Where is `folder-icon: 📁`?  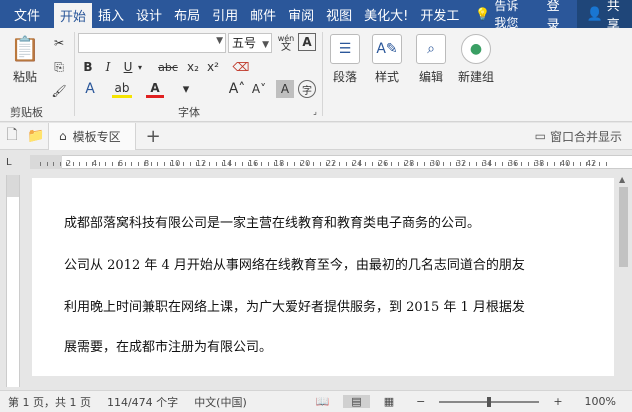 folder-icon: 📁 is located at coordinates (36, 136).